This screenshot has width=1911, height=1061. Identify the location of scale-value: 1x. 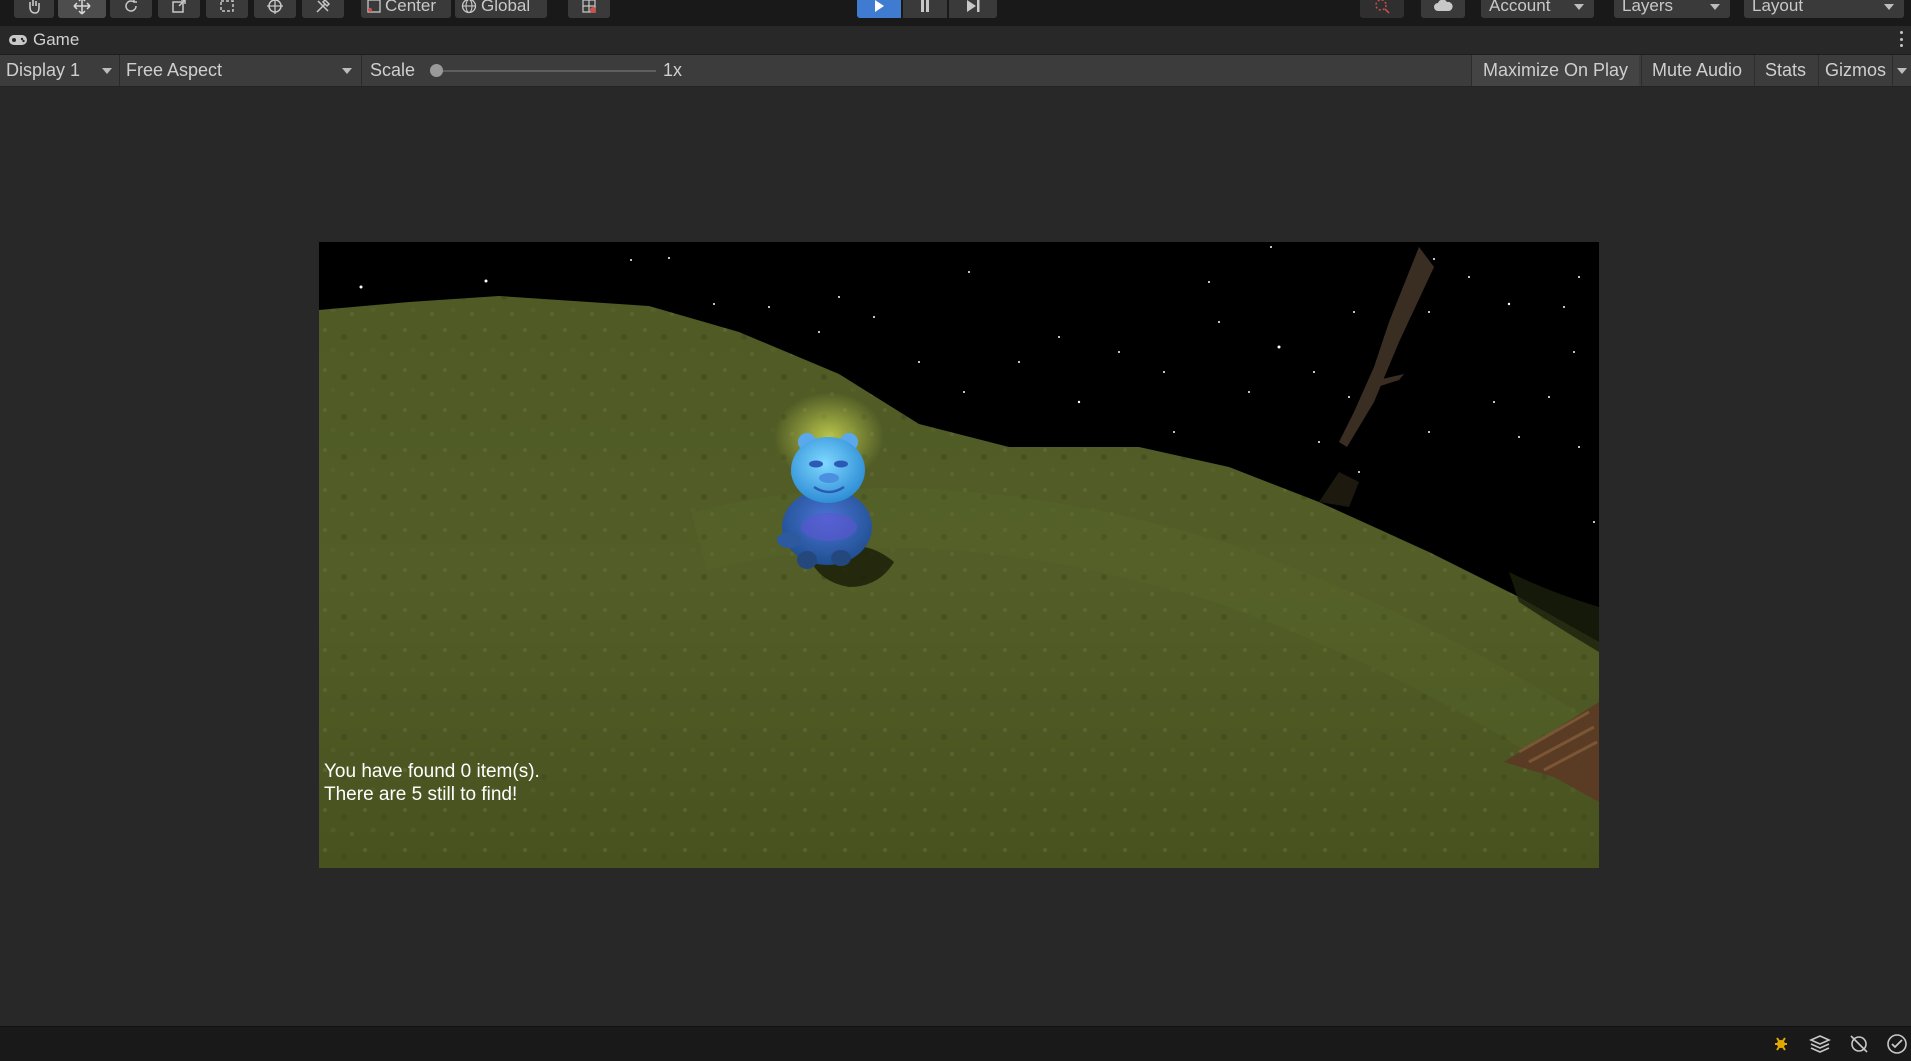
(673, 70).